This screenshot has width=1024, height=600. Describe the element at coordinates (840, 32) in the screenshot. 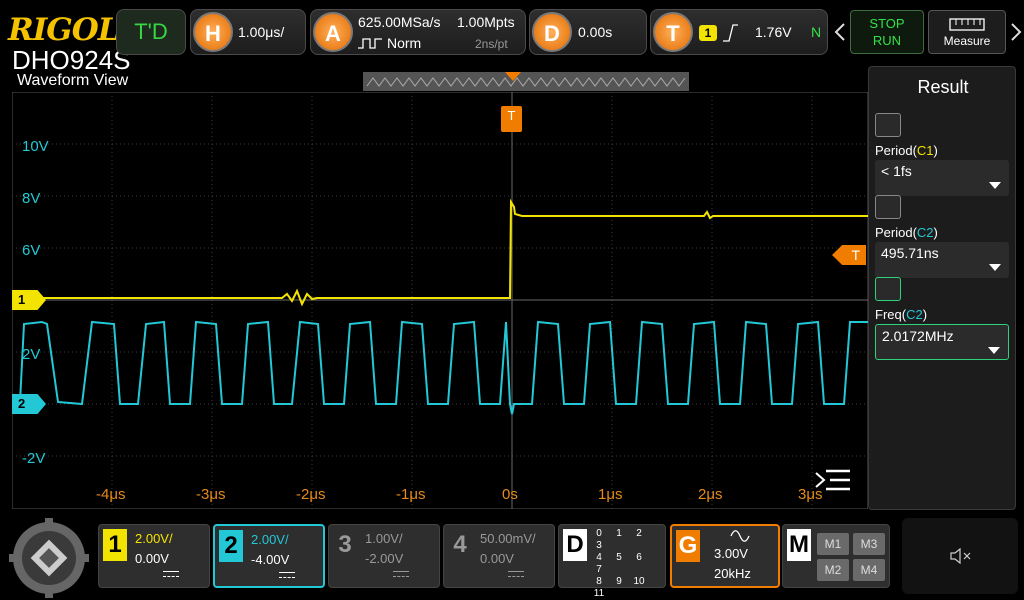

I see `chevron-left-icon` at that location.